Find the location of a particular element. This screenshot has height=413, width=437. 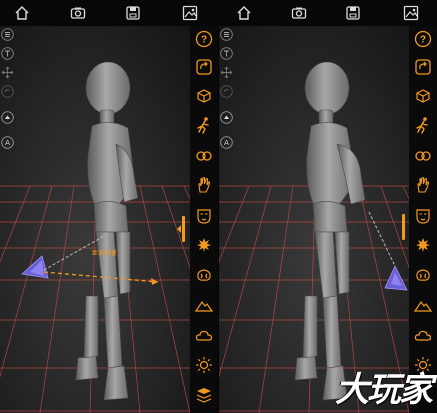

top-bar is located at coordinates (218, 13).